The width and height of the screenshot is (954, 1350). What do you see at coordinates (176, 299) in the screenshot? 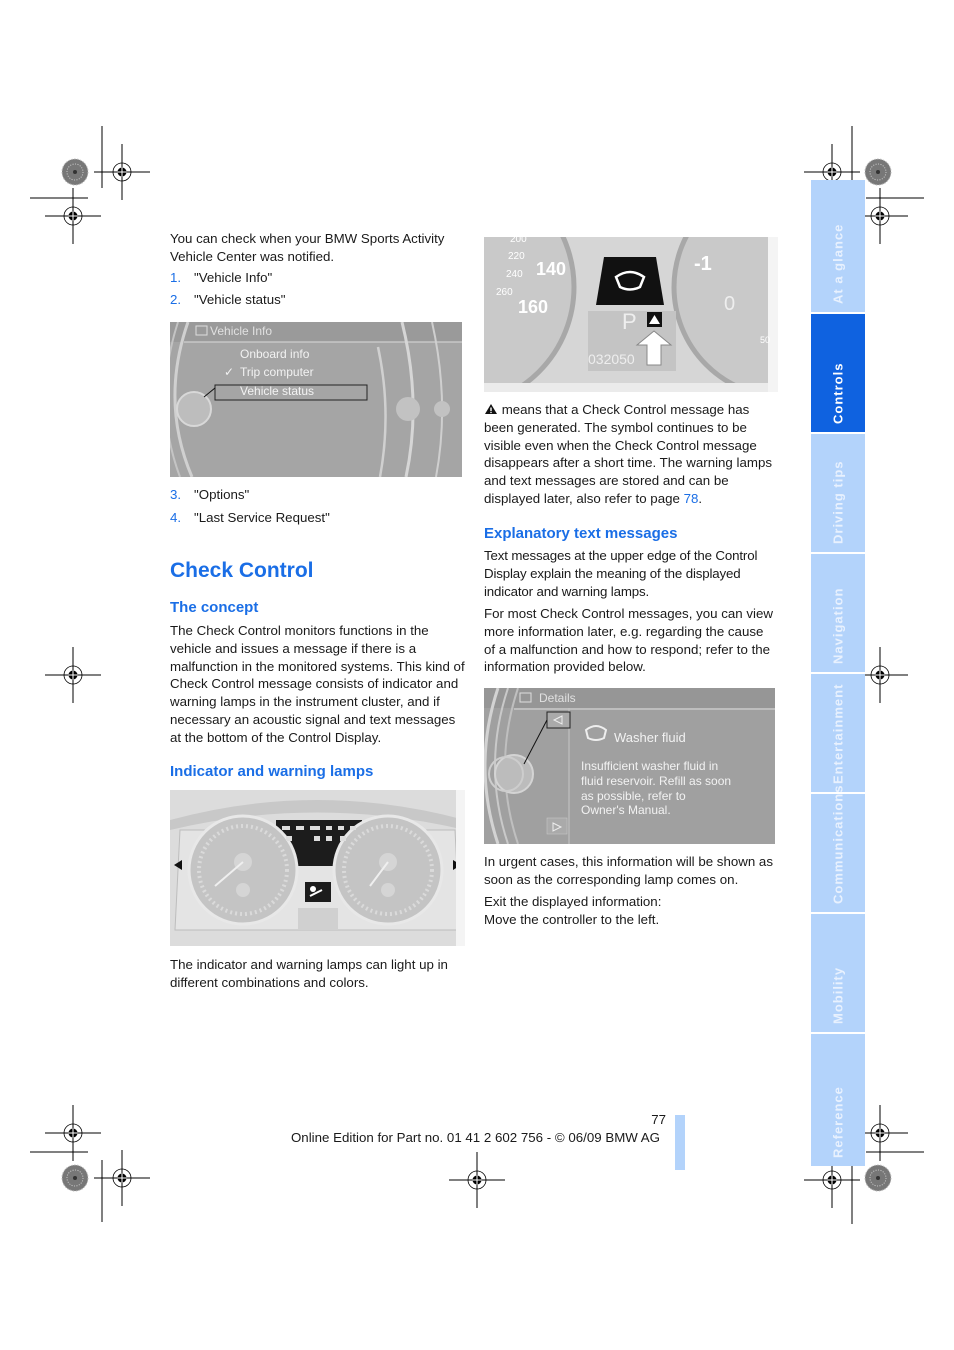
I see `step-number: 2.` at bounding box center [176, 299].